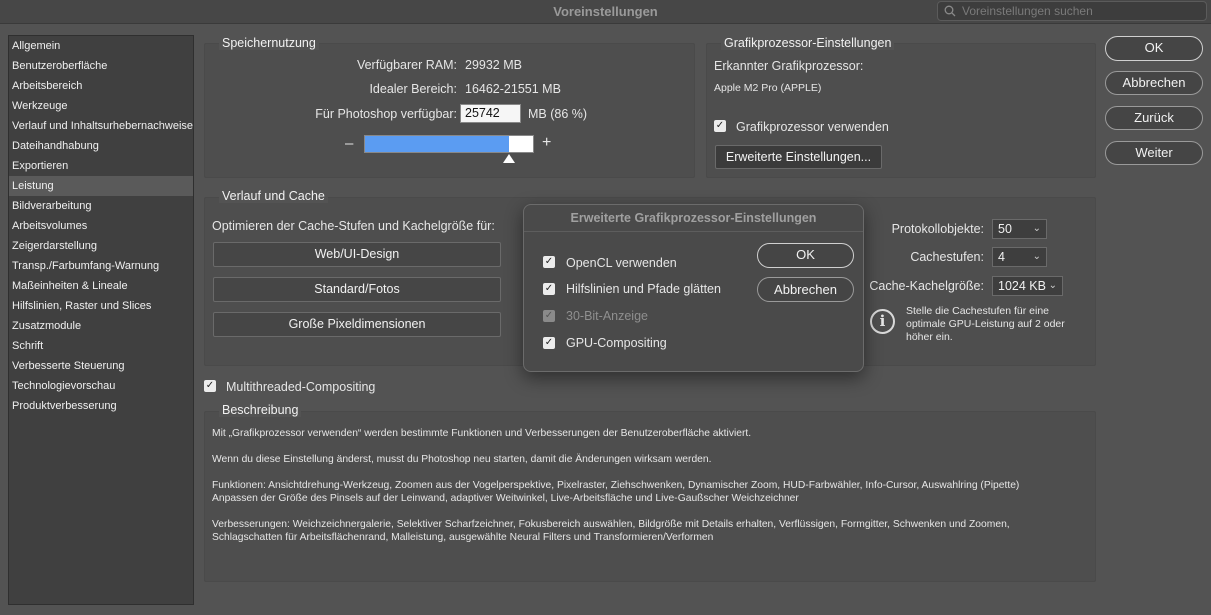 The height and width of the screenshot is (615, 1211). I want to click on multithreaded-compositing-checkbox: ✓, so click(210, 386).